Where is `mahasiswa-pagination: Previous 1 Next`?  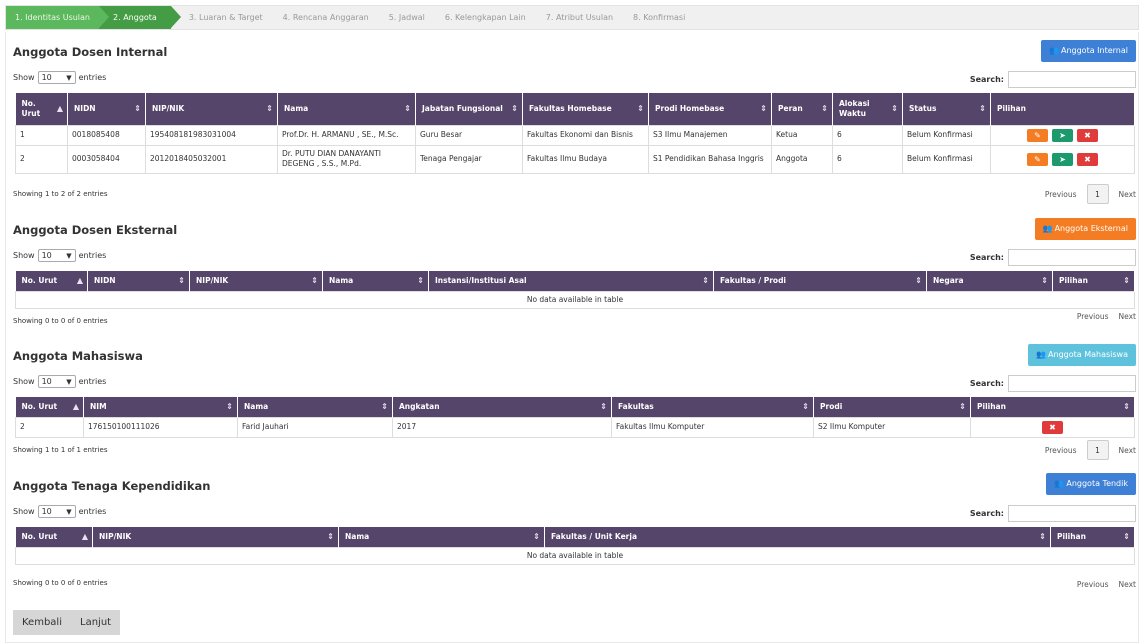 mahasiswa-pagination: Previous 1 Next is located at coordinates (1090, 450).